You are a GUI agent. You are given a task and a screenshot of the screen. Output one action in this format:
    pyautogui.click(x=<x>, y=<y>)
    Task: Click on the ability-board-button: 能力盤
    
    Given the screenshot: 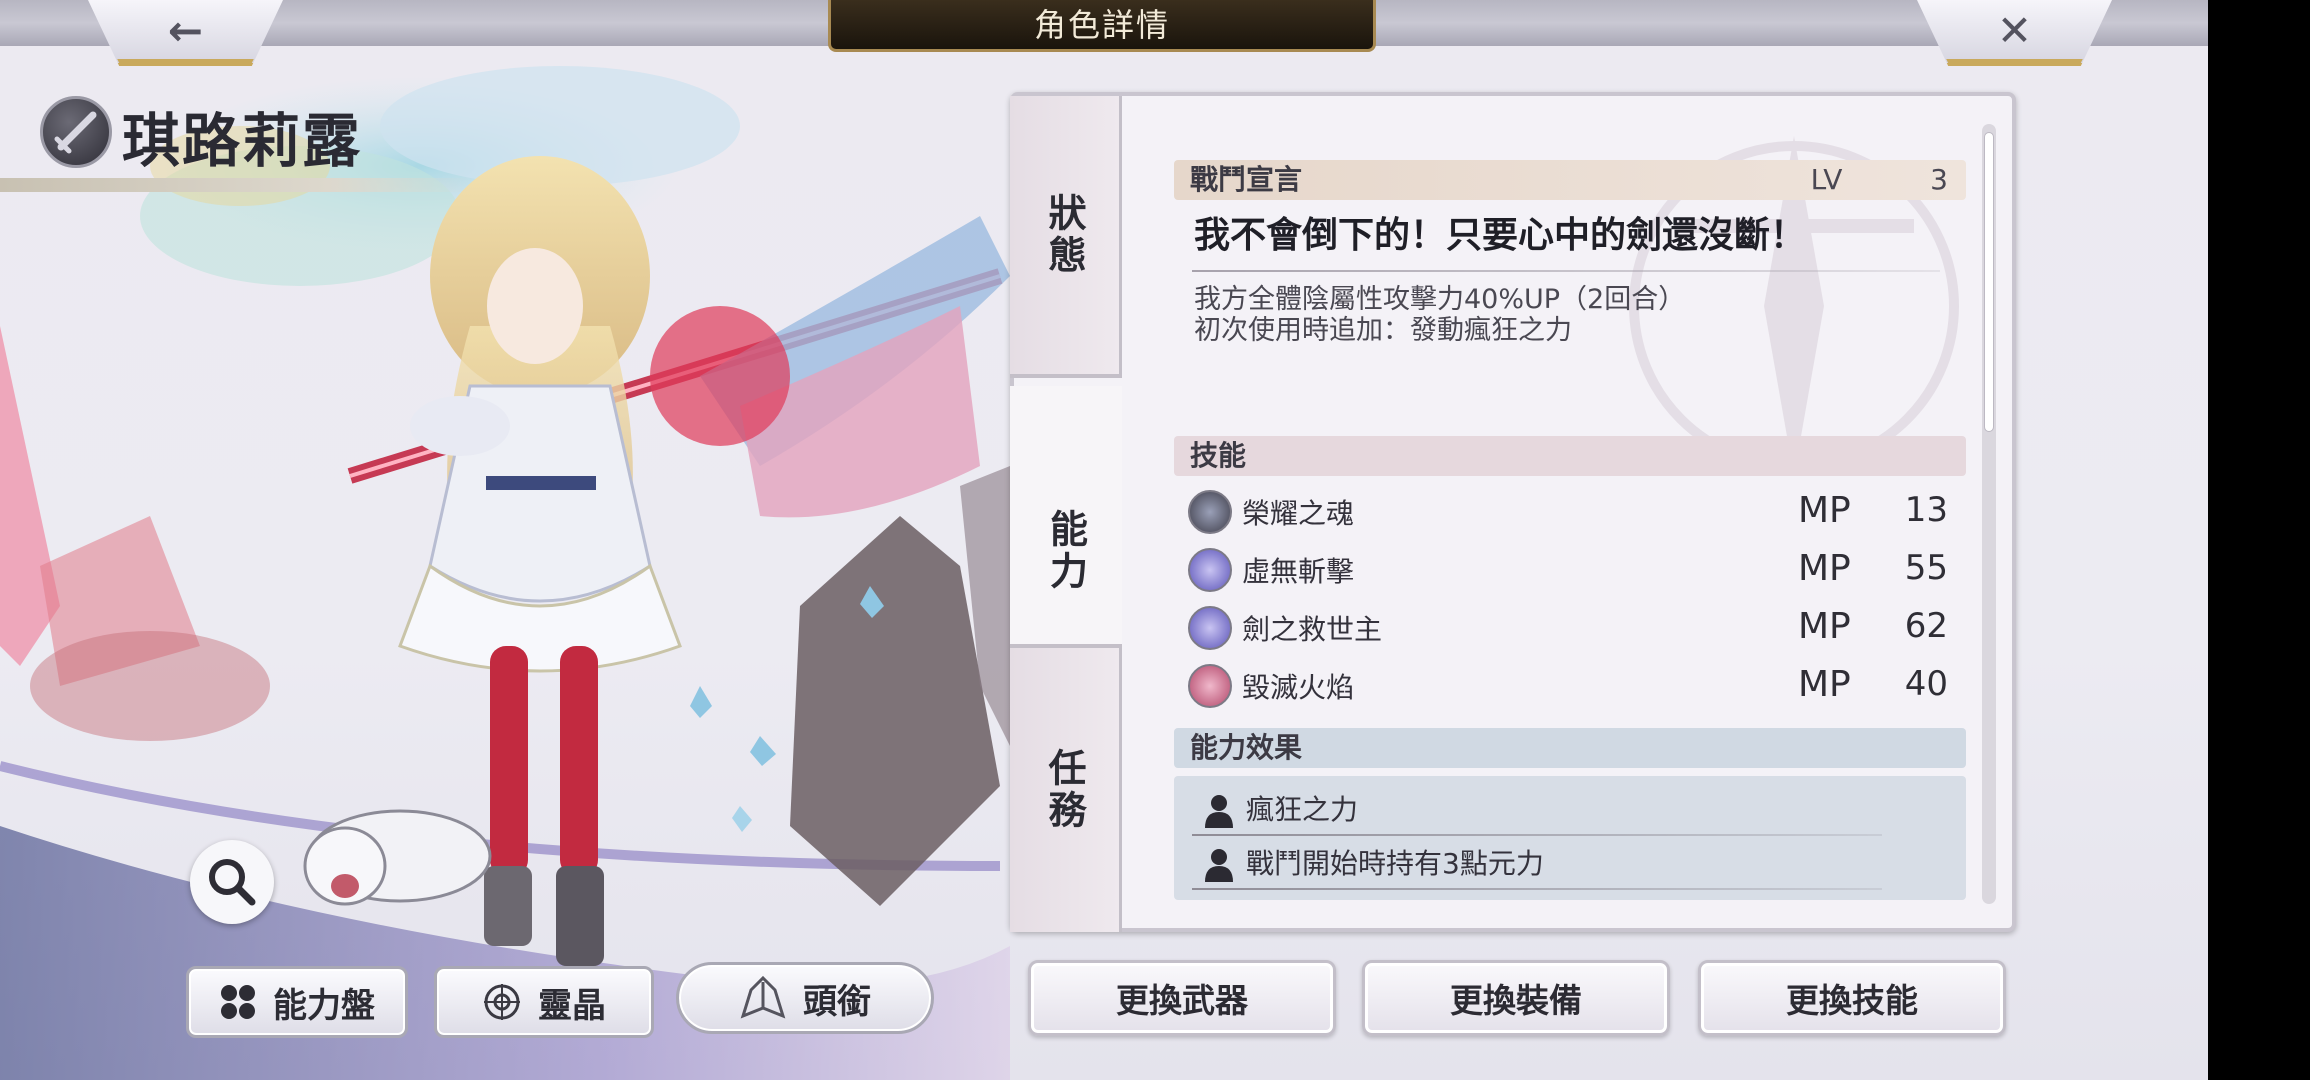 What is the action you would take?
    pyautogui.click(x=297, y=1002)
    